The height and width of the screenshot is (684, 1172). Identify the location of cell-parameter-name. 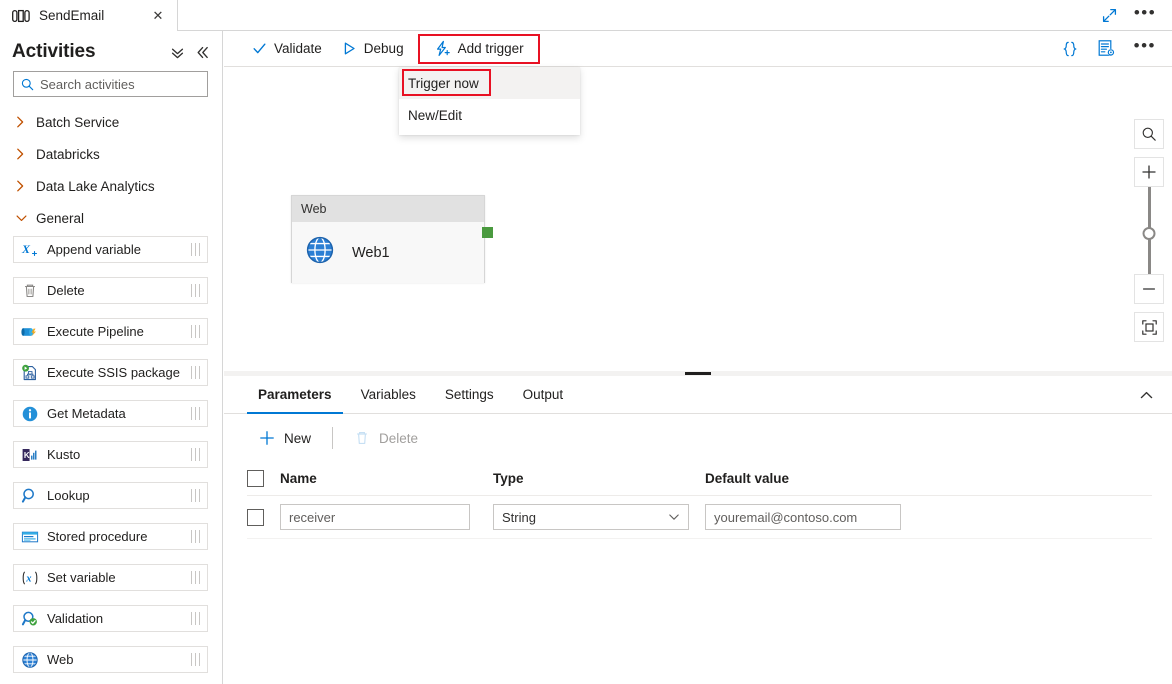
(386, 517).